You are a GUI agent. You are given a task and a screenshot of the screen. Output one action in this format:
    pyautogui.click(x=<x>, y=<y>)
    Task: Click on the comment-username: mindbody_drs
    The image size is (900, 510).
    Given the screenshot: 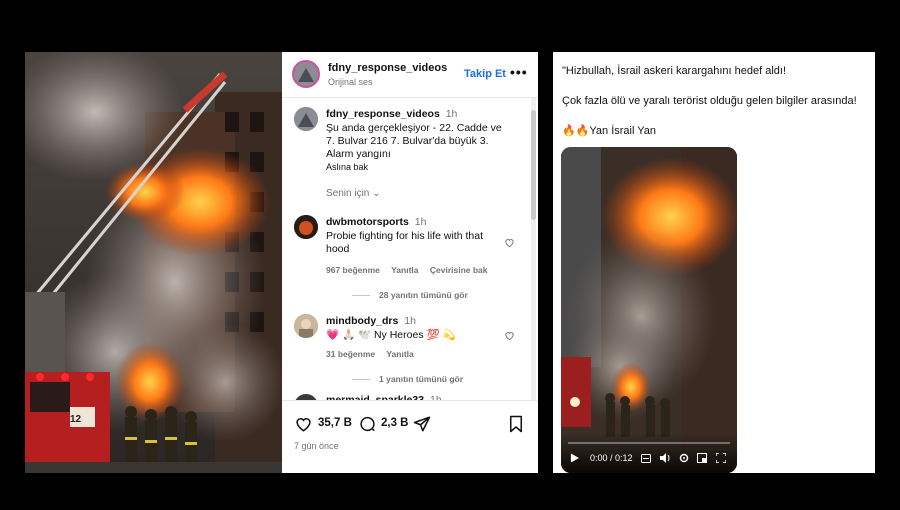 What is the action you would take?
    pyautogui.click(x=362, y=321)
    